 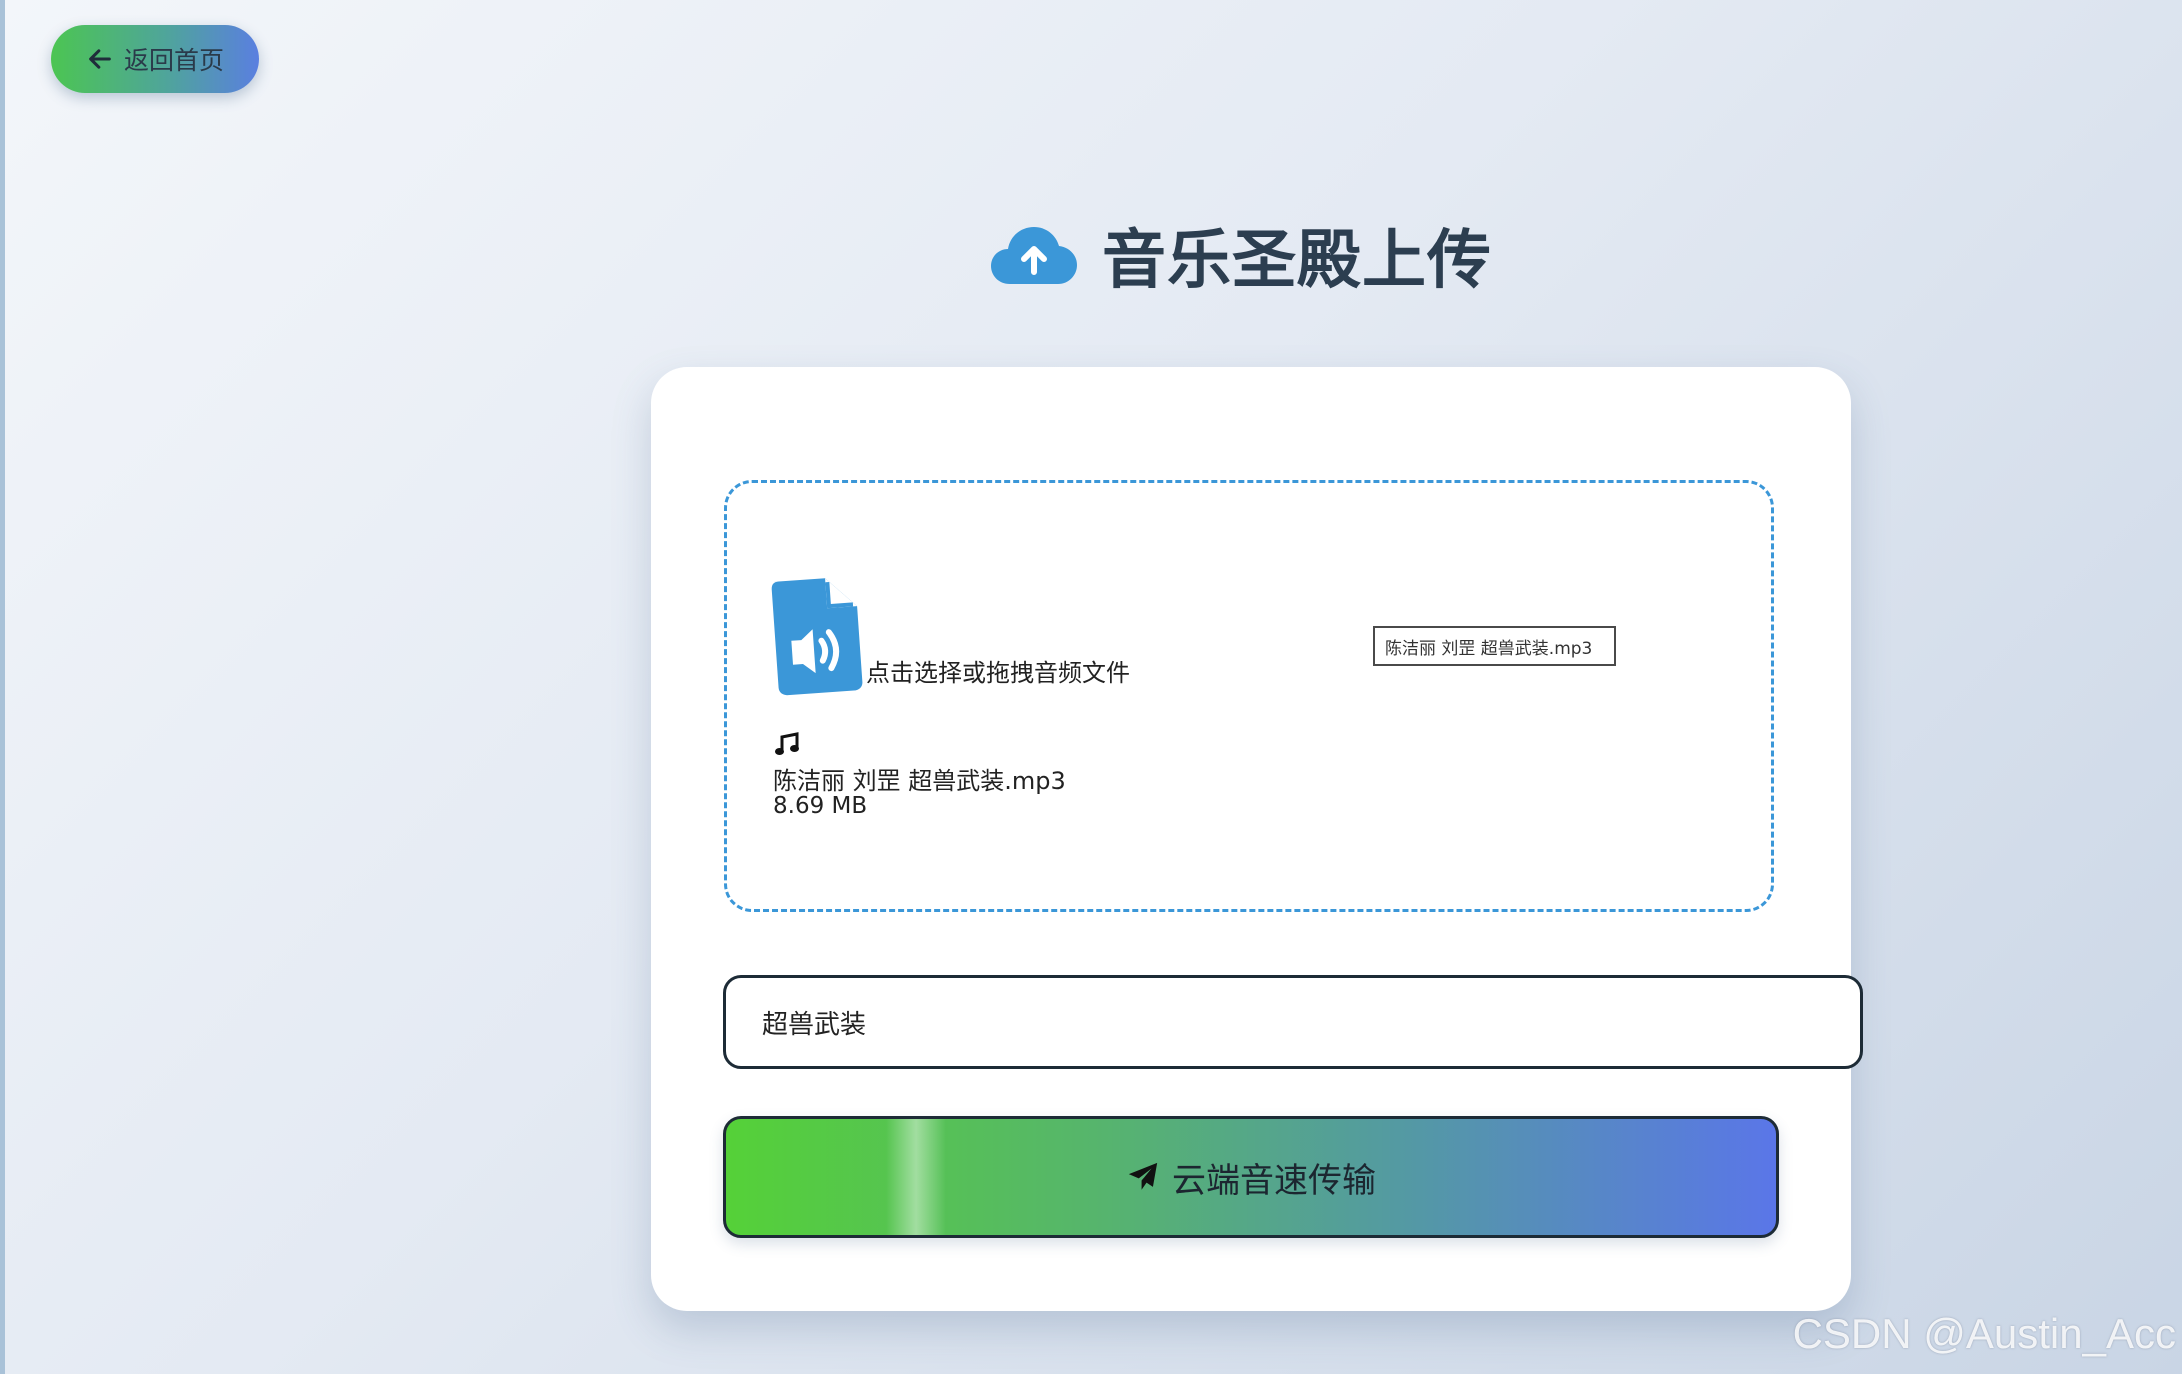 I want to click on arrow-left-icon, so click(x=100, y=59).